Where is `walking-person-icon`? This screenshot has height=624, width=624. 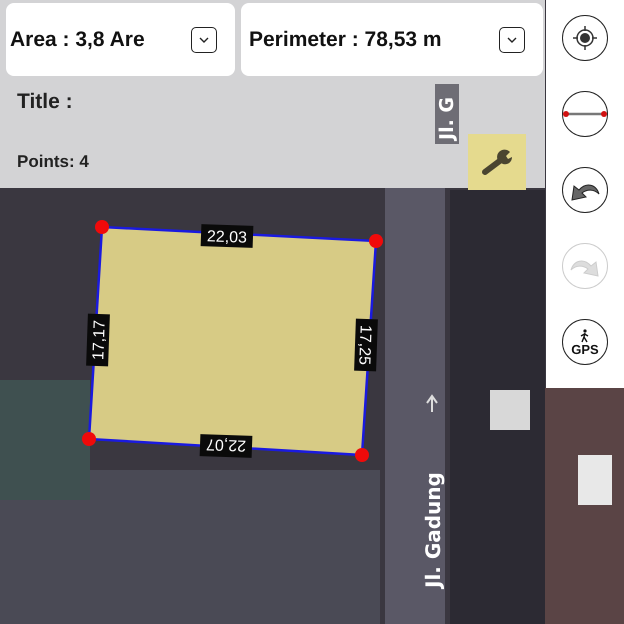 walking-person-icon is located at coordinates (585, 335).